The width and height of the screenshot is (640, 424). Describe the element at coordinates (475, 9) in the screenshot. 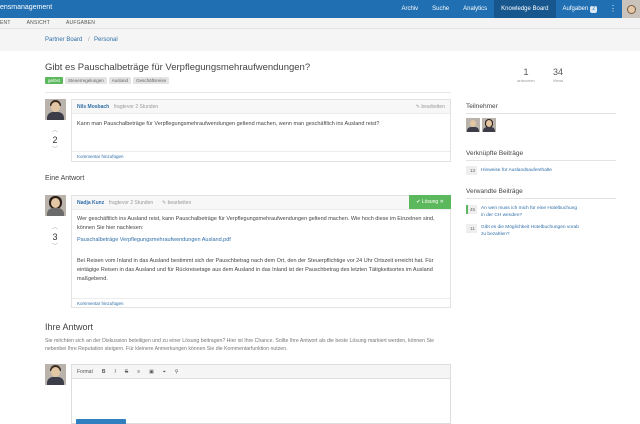

I see `nav-analytics: Analytics` at that location.